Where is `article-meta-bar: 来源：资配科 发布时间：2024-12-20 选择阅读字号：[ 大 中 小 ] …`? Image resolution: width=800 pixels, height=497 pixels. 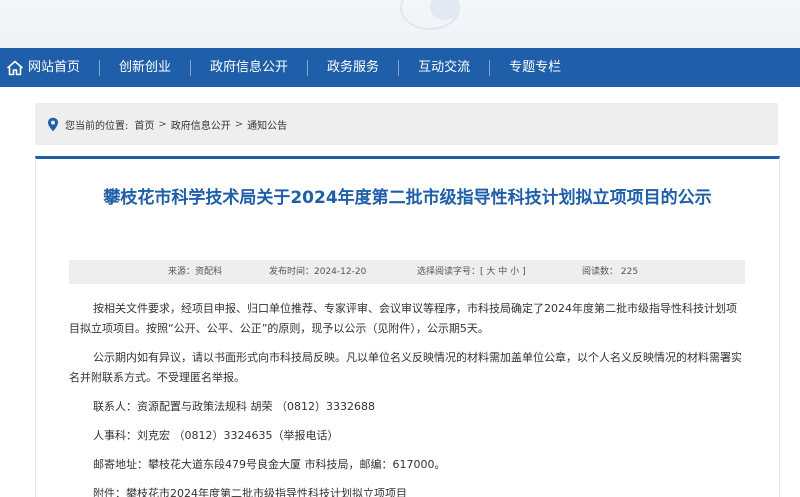
article-meta-bar: 来源：资配科 发布时间：2024-12-20 选择阅读字号：[ 大 中 小 ] … is located at coordinates (407, 272).